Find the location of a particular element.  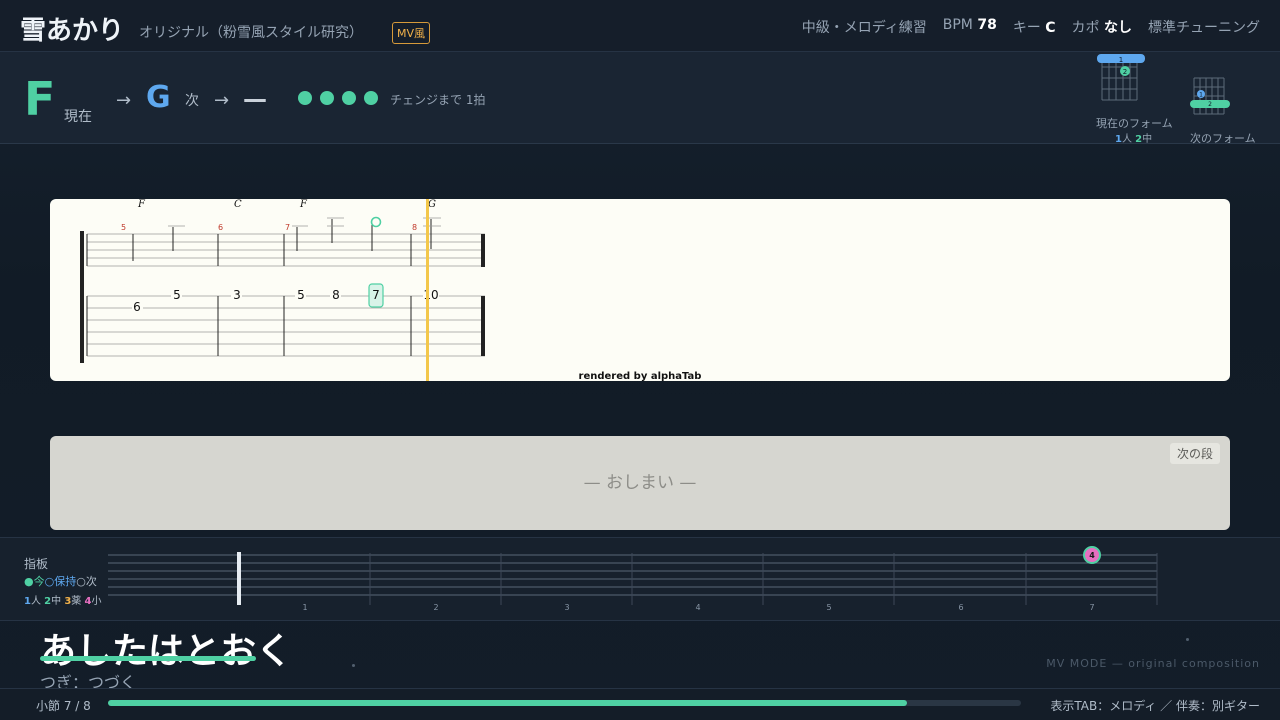

song-progress-bar is located at coordinates (564, 703).